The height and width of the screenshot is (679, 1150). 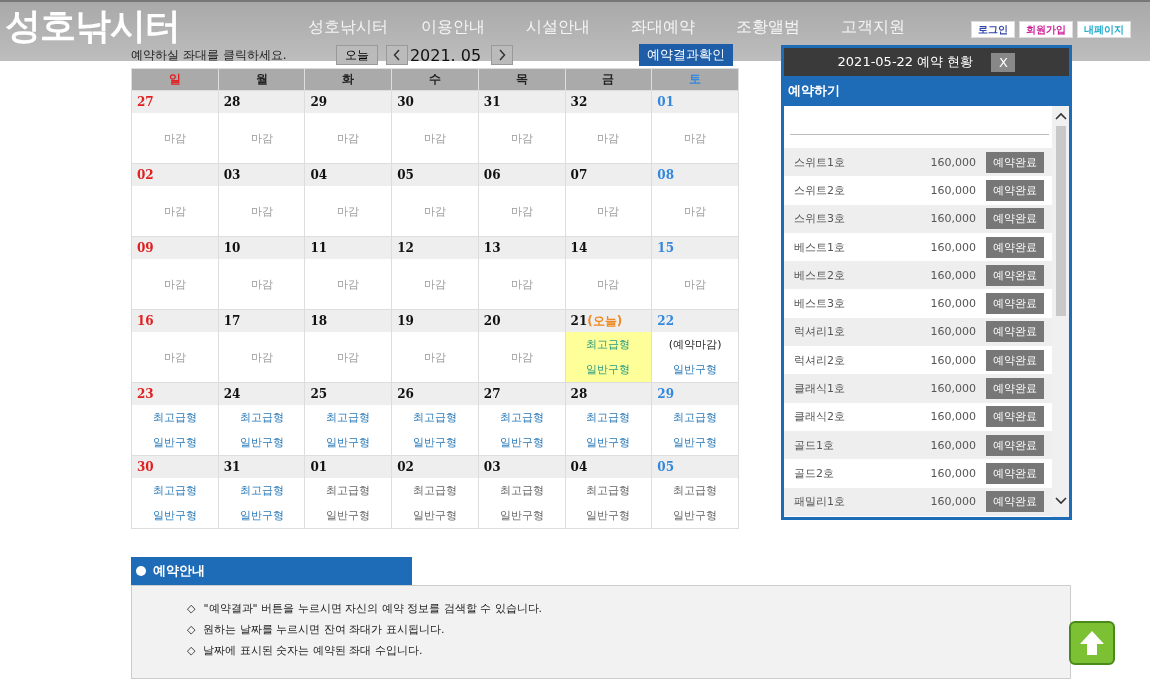 I want to click on reservation-result-button: 예약결과확인, so click(x=686, y=55).